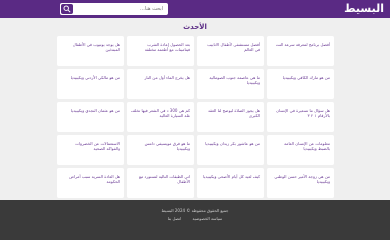  I want to click on article-card: كيف لعيد كل أيام الأضحى ويكيبيديا, so click(230, 183).